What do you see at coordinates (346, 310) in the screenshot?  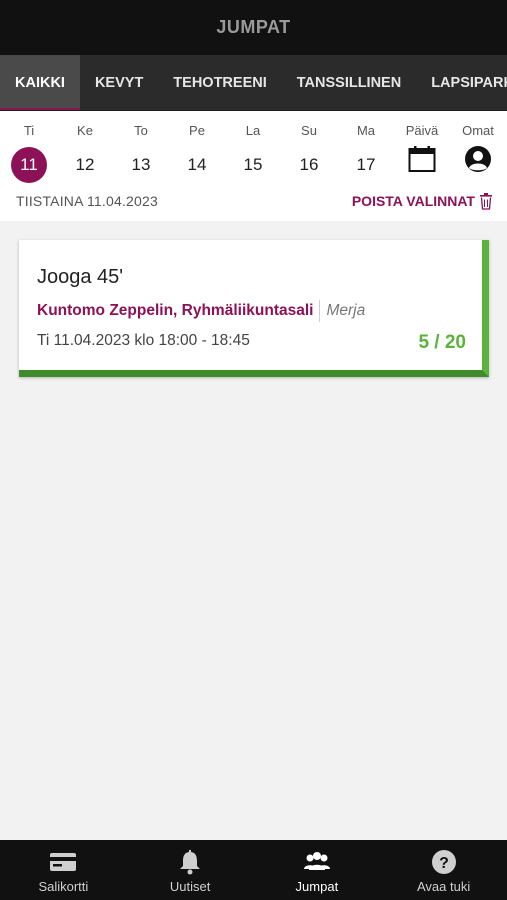 I see `class-instructor: Merja` at bounding box center [346, 310].